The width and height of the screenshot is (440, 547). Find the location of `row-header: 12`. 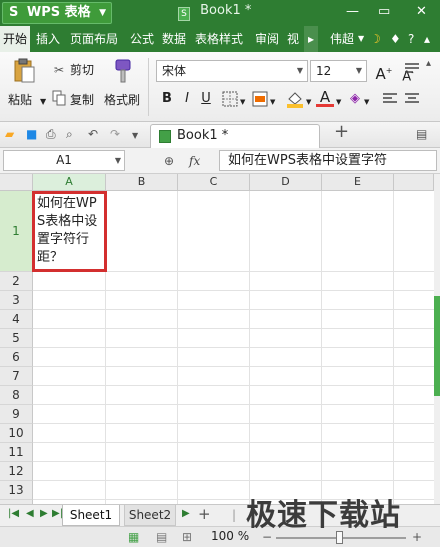

row-header: 12 is located at coordinates (16, 471).